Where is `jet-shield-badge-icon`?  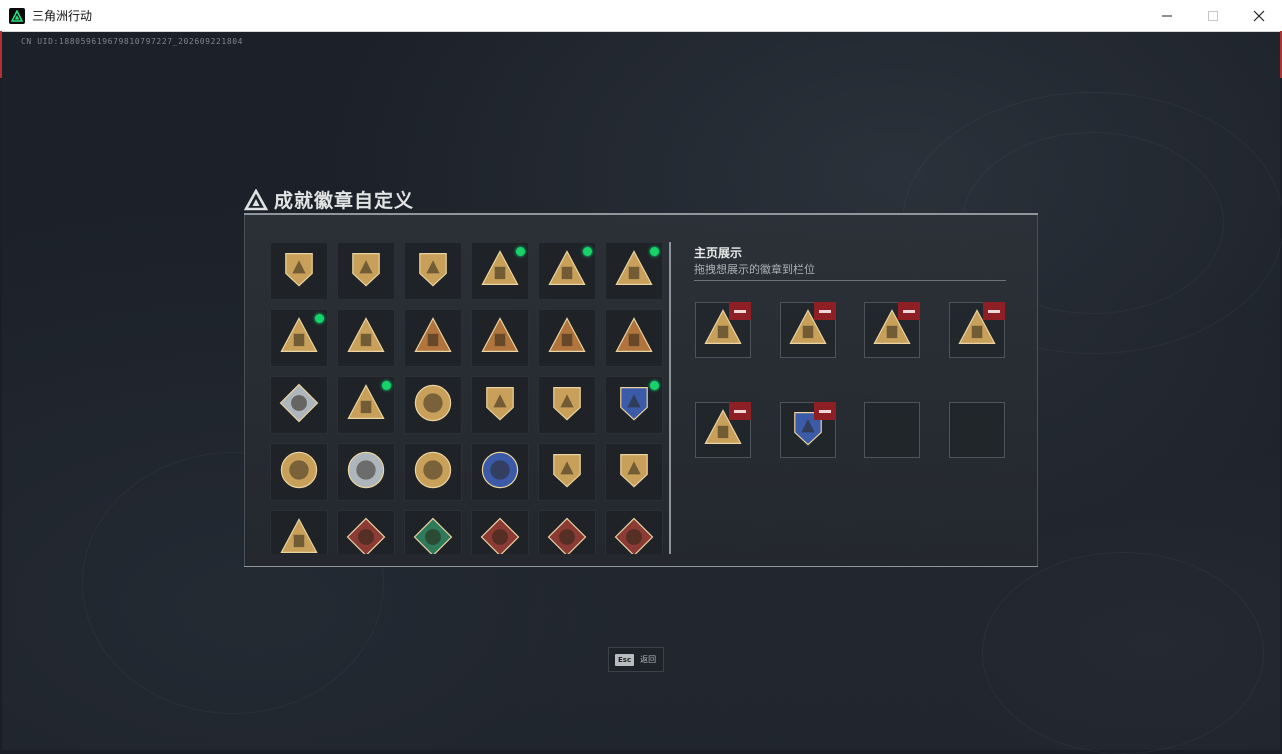
jet-shield-badge-icon is located at coordinates (433, 271).